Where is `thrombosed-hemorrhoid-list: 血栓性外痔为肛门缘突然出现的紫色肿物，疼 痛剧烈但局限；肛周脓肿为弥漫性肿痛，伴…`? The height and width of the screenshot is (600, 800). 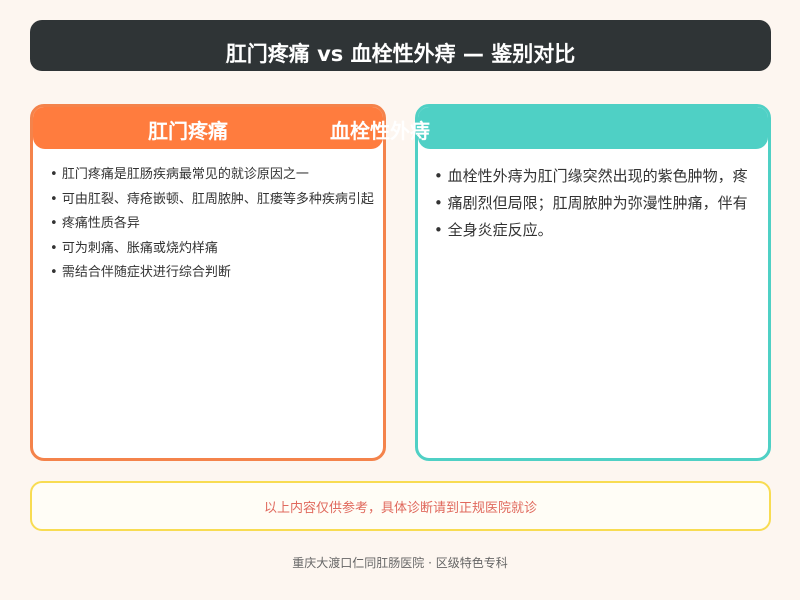 thrombosed-hemorrhoid-list: 血栓性外痔为肛门缘突然出现的紫色肿物，疼 痛剧烈但局限；肛周脓肿为弥漫性肿痛，伴… is located at coordinates (601, 203).